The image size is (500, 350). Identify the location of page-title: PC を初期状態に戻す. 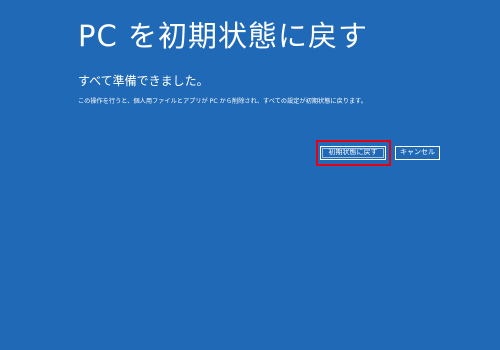
(223, 36).